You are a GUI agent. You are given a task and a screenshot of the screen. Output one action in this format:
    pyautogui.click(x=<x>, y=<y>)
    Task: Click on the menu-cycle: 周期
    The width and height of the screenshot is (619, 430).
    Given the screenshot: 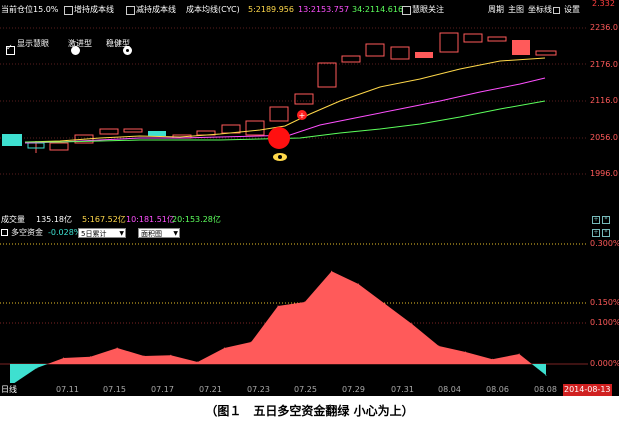 What is the action you would take?
    pyautogui.click(x=496, y=10)
    